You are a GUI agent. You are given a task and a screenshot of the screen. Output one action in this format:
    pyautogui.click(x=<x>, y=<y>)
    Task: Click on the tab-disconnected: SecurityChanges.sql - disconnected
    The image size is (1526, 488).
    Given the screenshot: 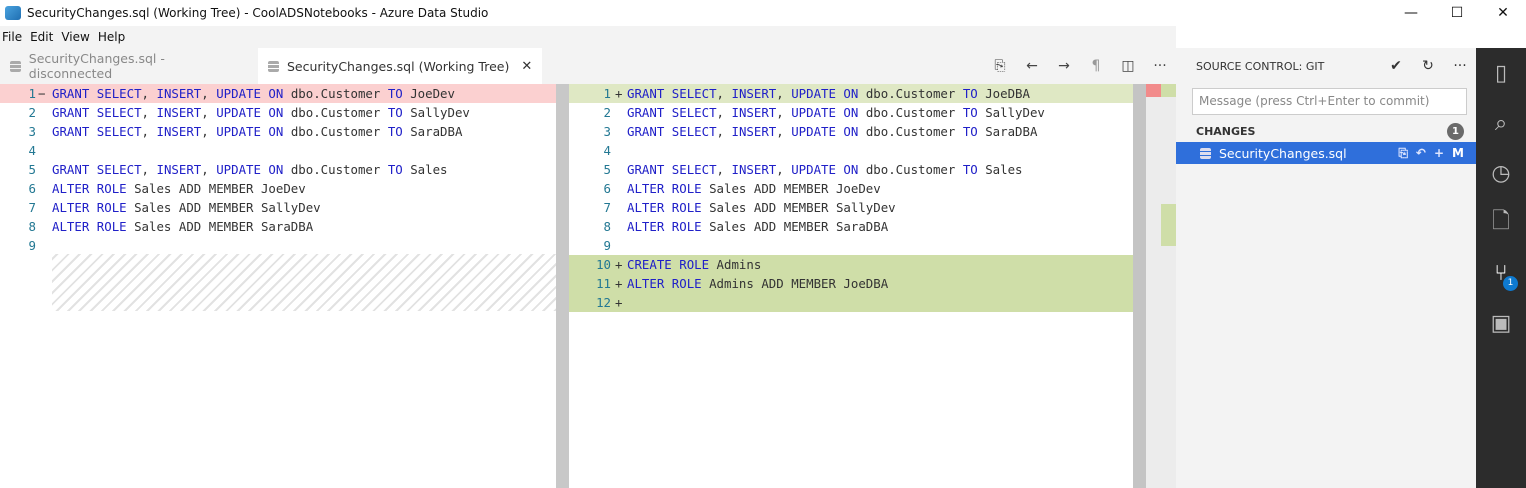 What is the action you would take?
    pyautogui.click(x=129, y=66)
    